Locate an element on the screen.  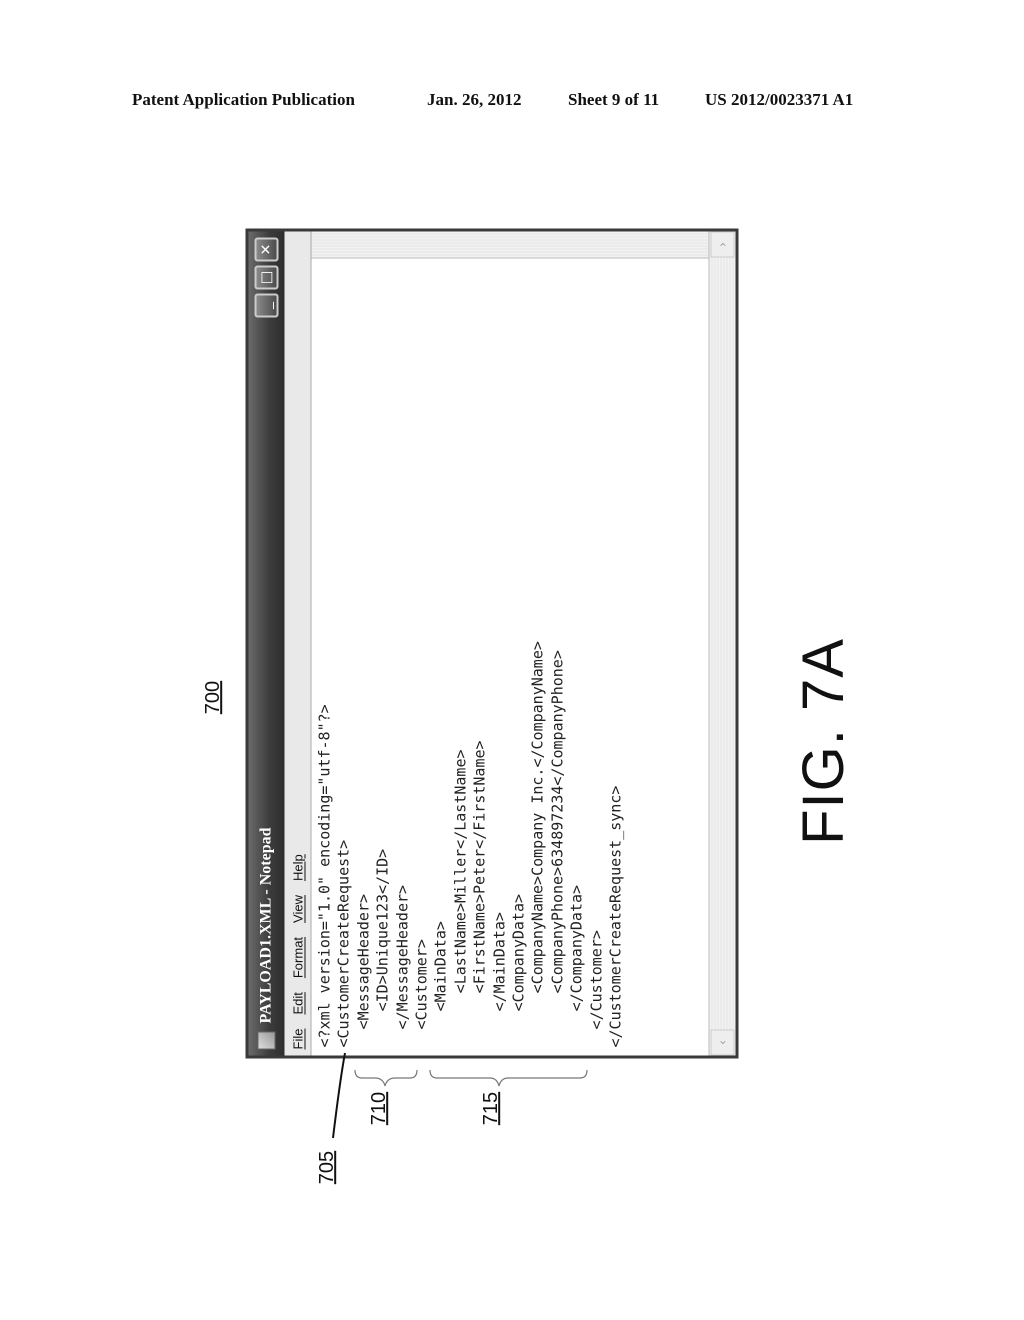
reference-715: 715 is located at coordinates (491, 1108).